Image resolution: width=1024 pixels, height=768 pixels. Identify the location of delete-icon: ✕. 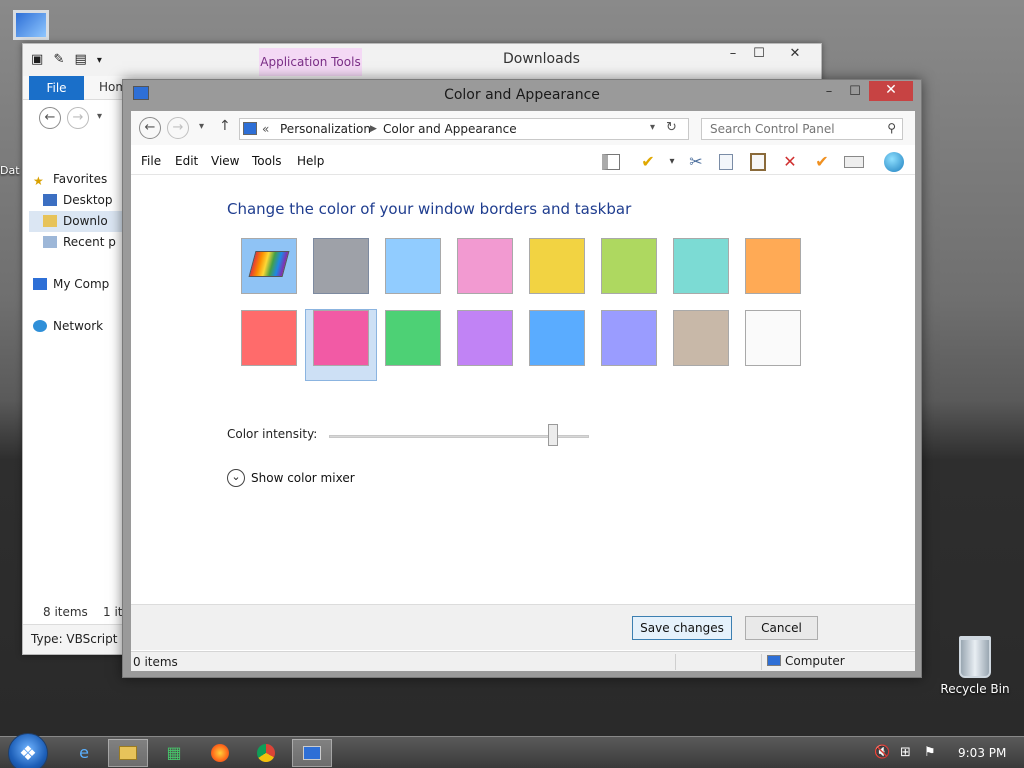
(790, 162).